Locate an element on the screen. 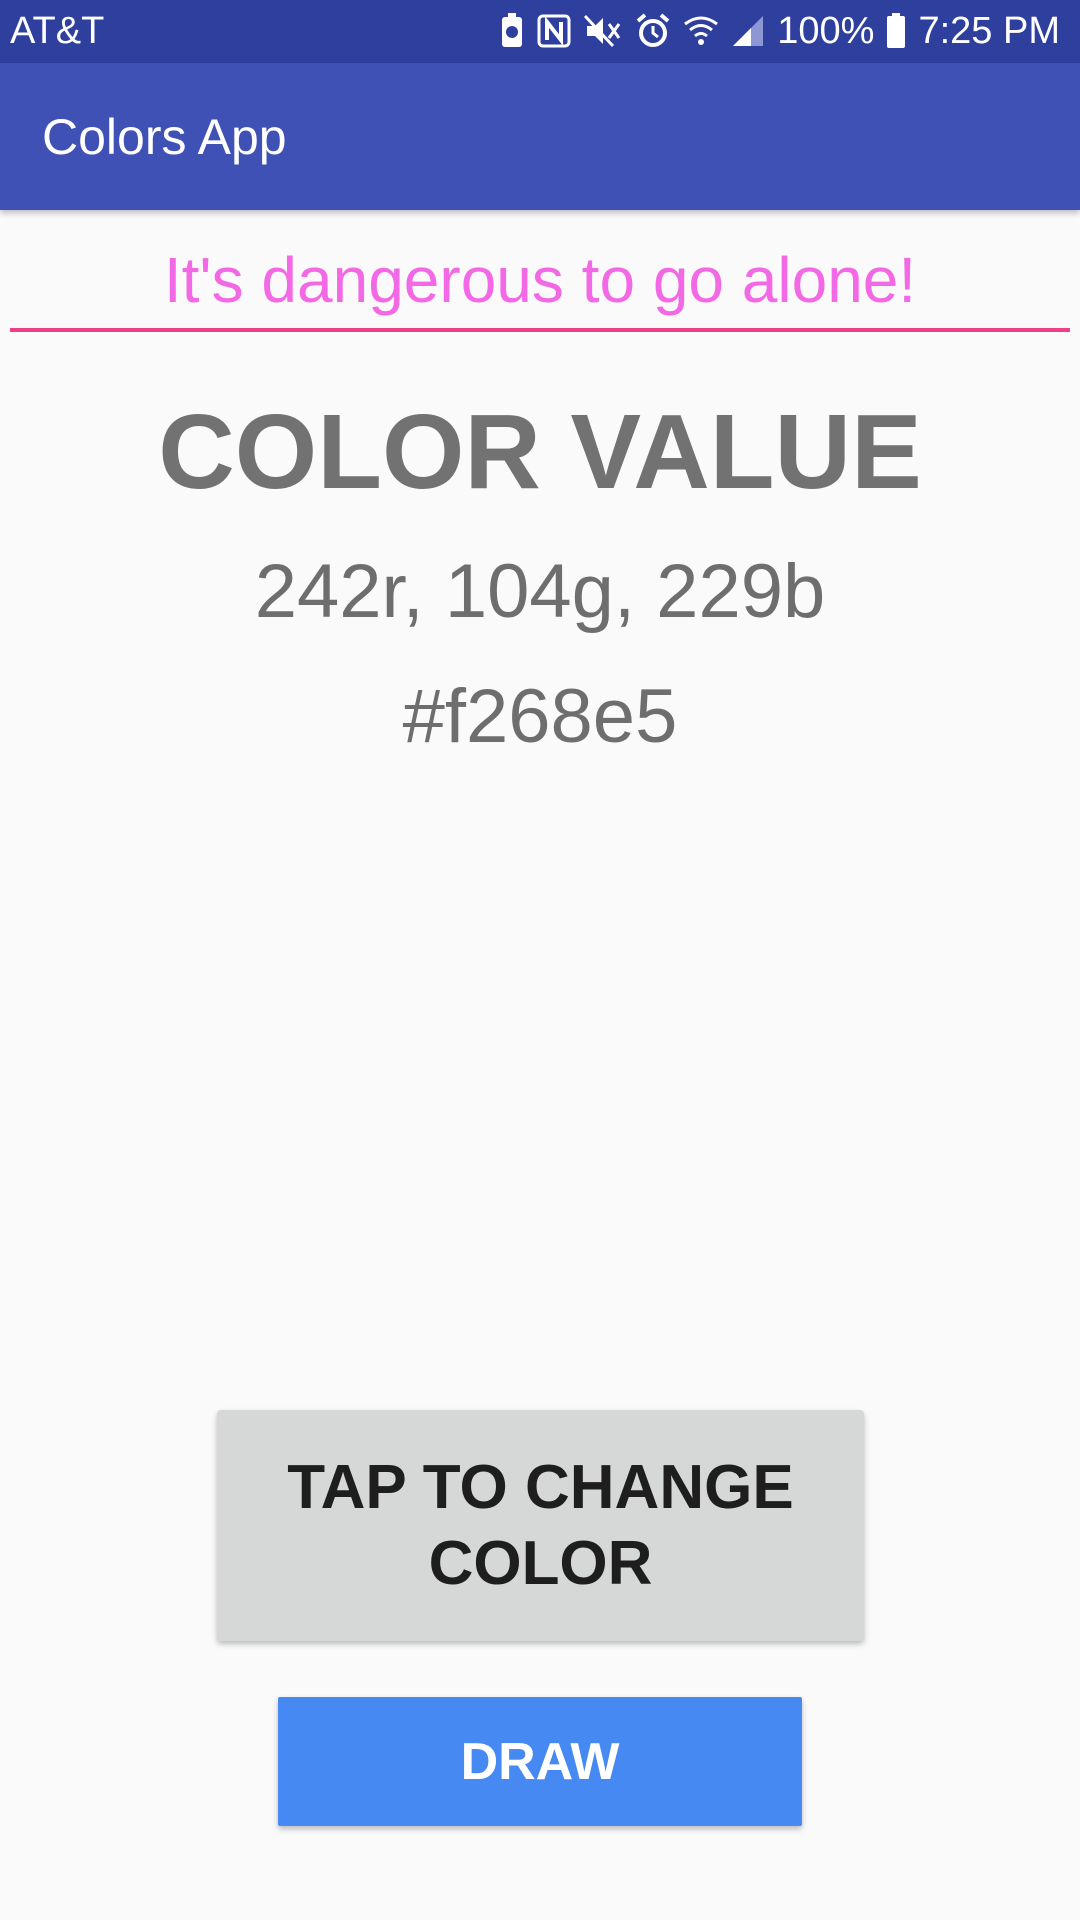  status-bar: AT&T 100% 7:25 PM is located at coordinates (540, 31).